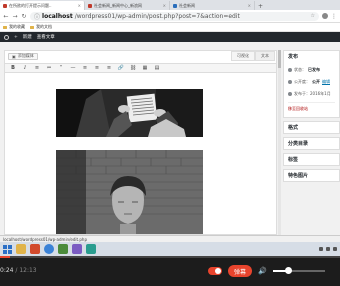  Describe the element at coordinates (5, 257) in the screenshot. I see `progress-fill` at that location.